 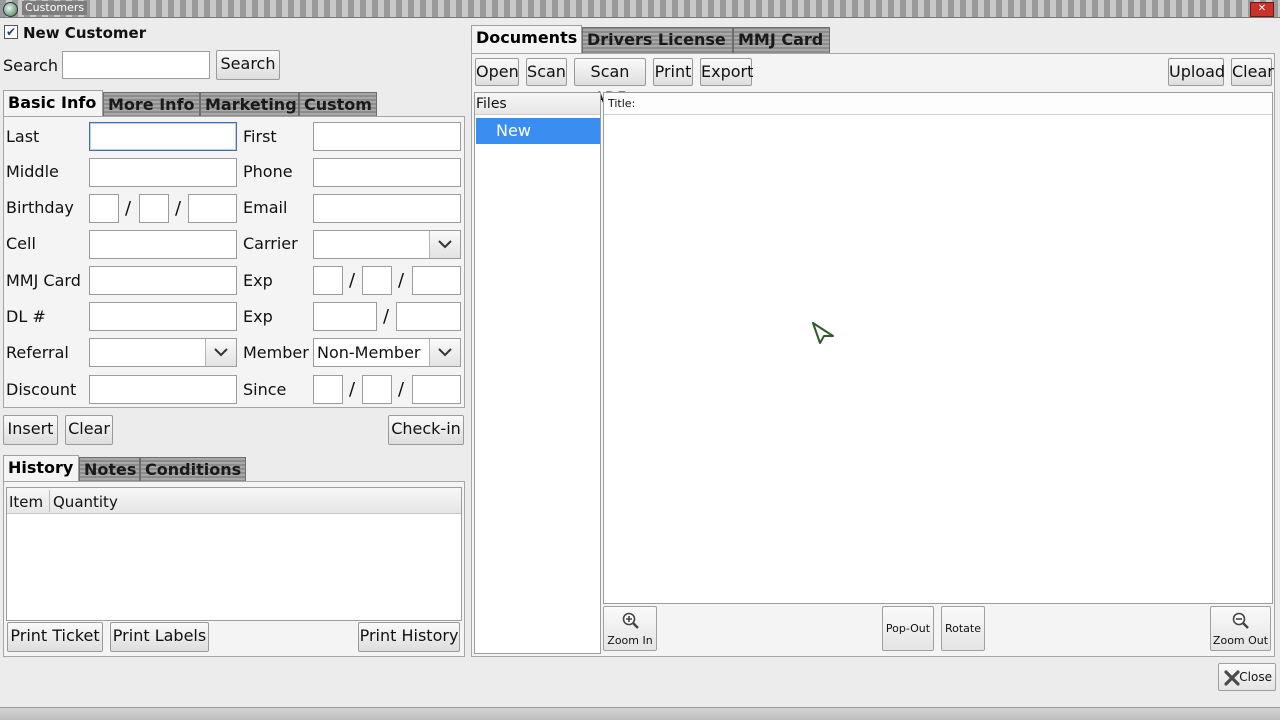 I want to click on search-input, so click(x=136, y=65).